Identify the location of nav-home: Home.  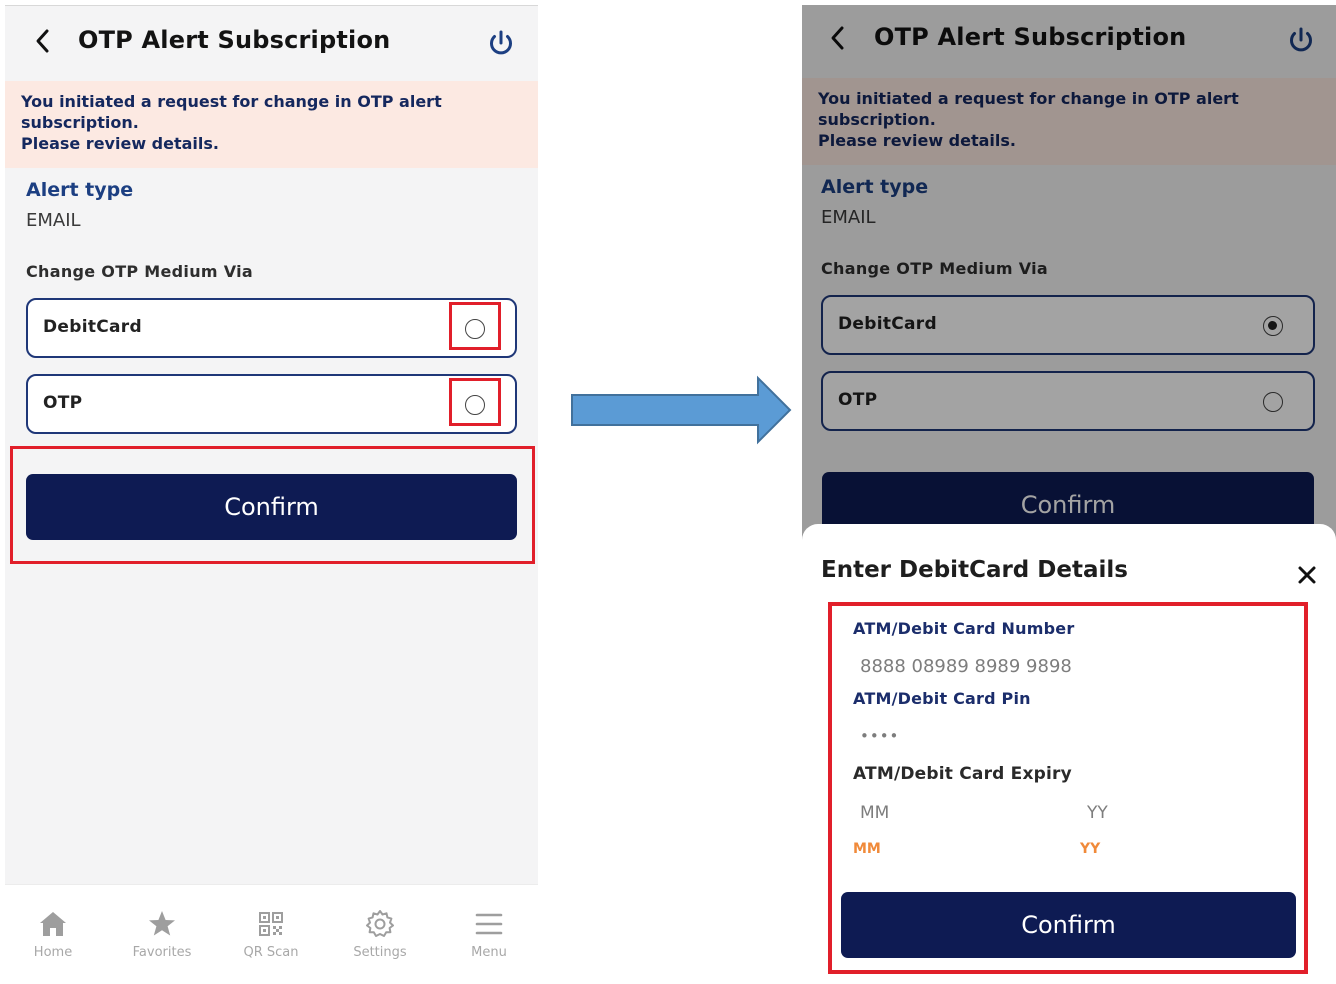
(53, 933).